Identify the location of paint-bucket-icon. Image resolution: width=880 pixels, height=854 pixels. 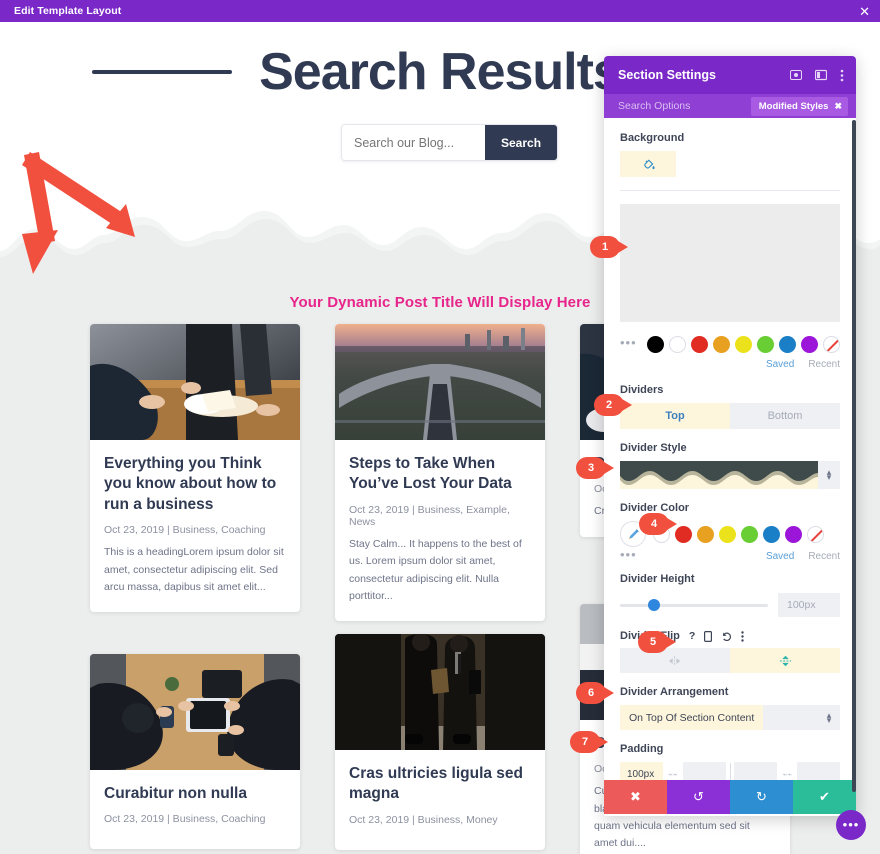
(648, 164).